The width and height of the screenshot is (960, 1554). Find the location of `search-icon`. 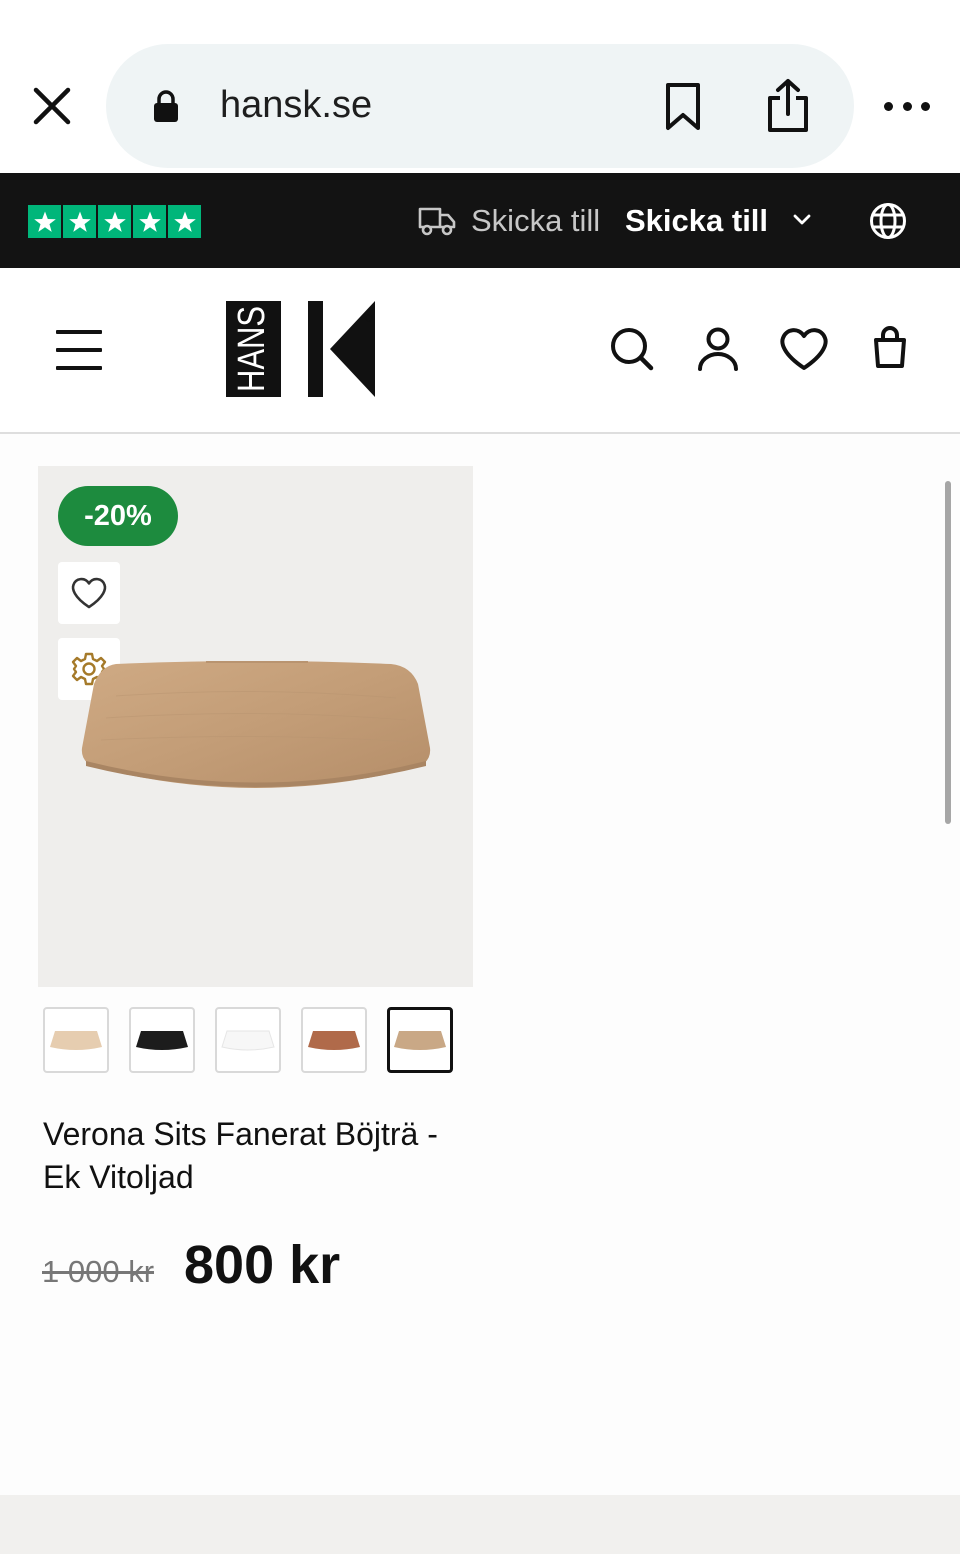

search-icon is located at coordinates (632, 349).